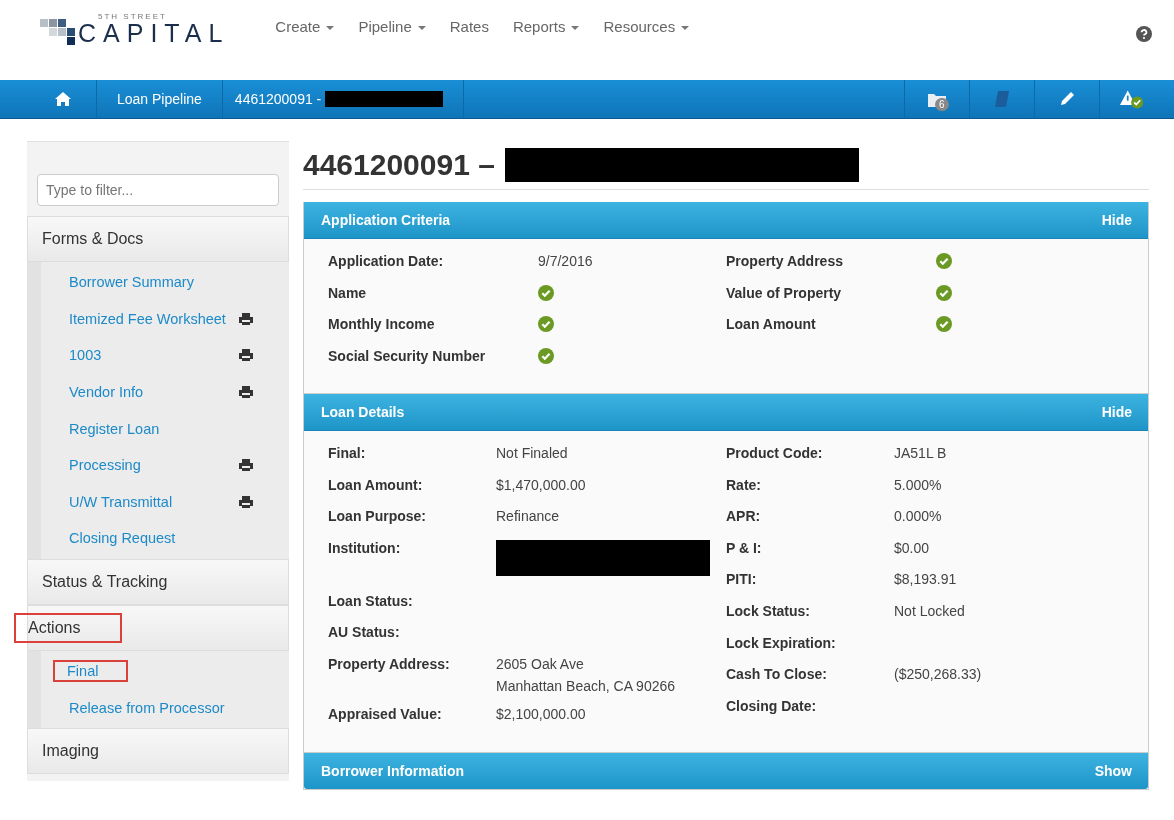 This screenshot has height=820, width=1174. Describe the element at coordinates (160, 99) in the screenshot. I see `breadcrumb-link: Loan Pipeline` at that location.